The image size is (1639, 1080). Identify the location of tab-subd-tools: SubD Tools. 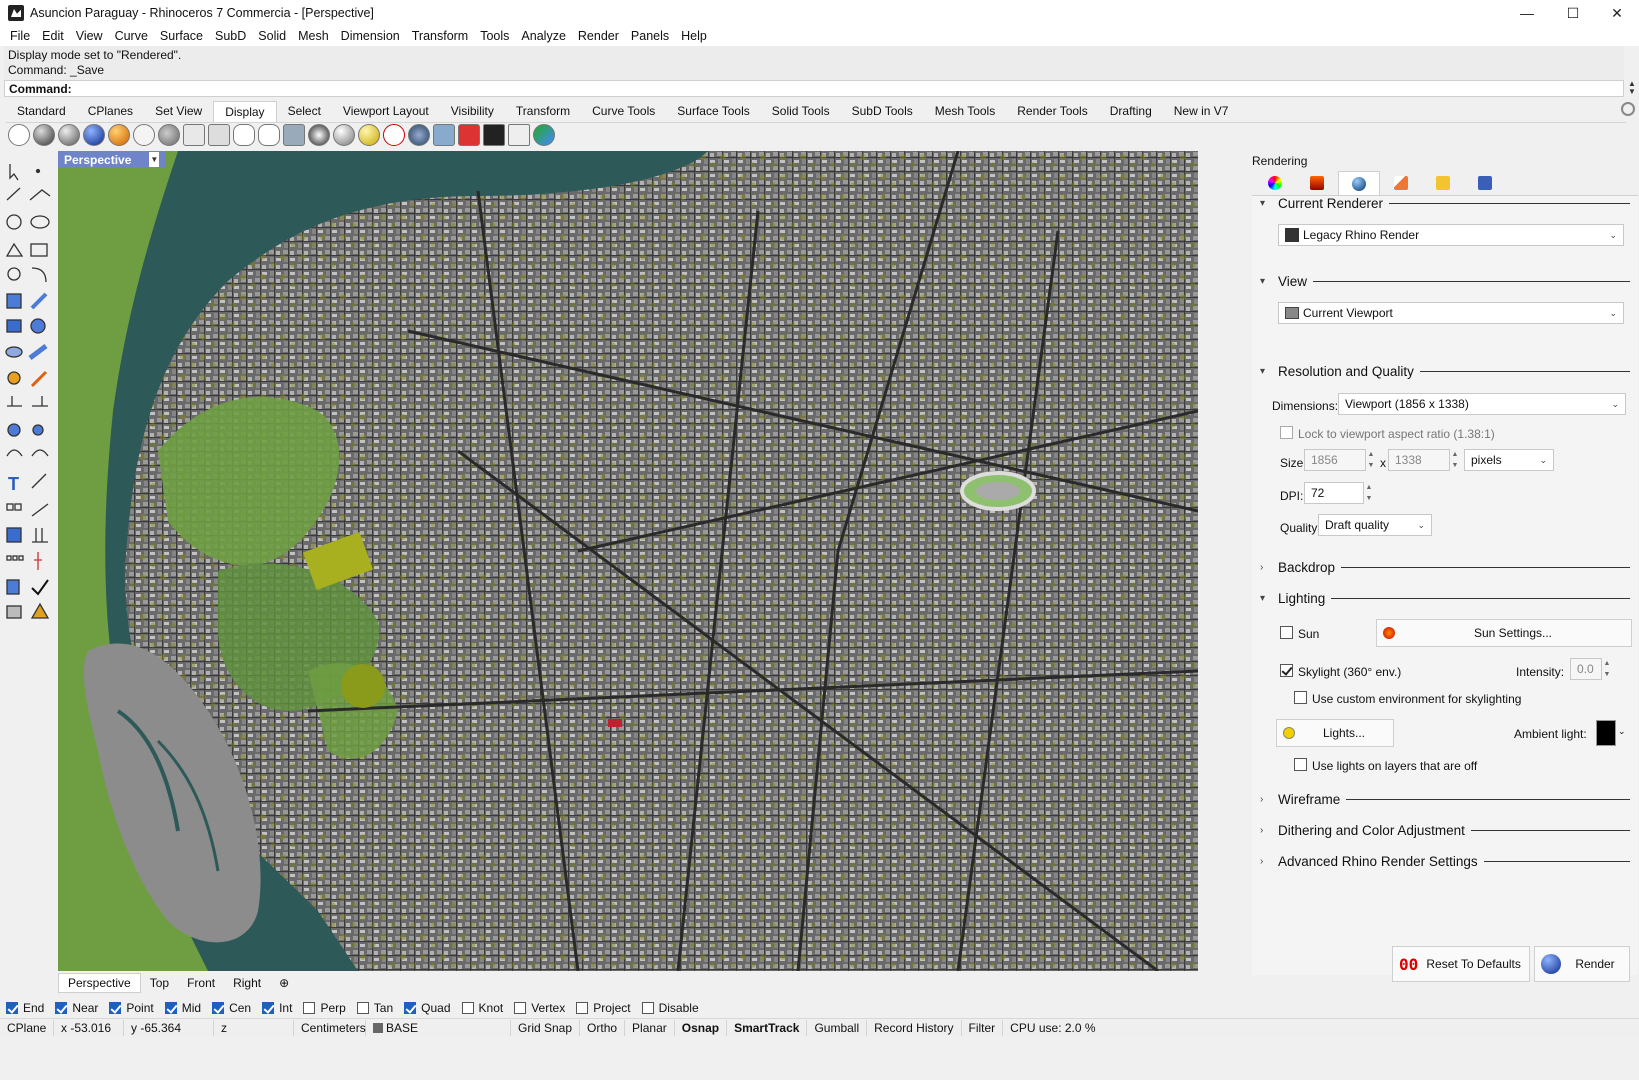
(882, 111).